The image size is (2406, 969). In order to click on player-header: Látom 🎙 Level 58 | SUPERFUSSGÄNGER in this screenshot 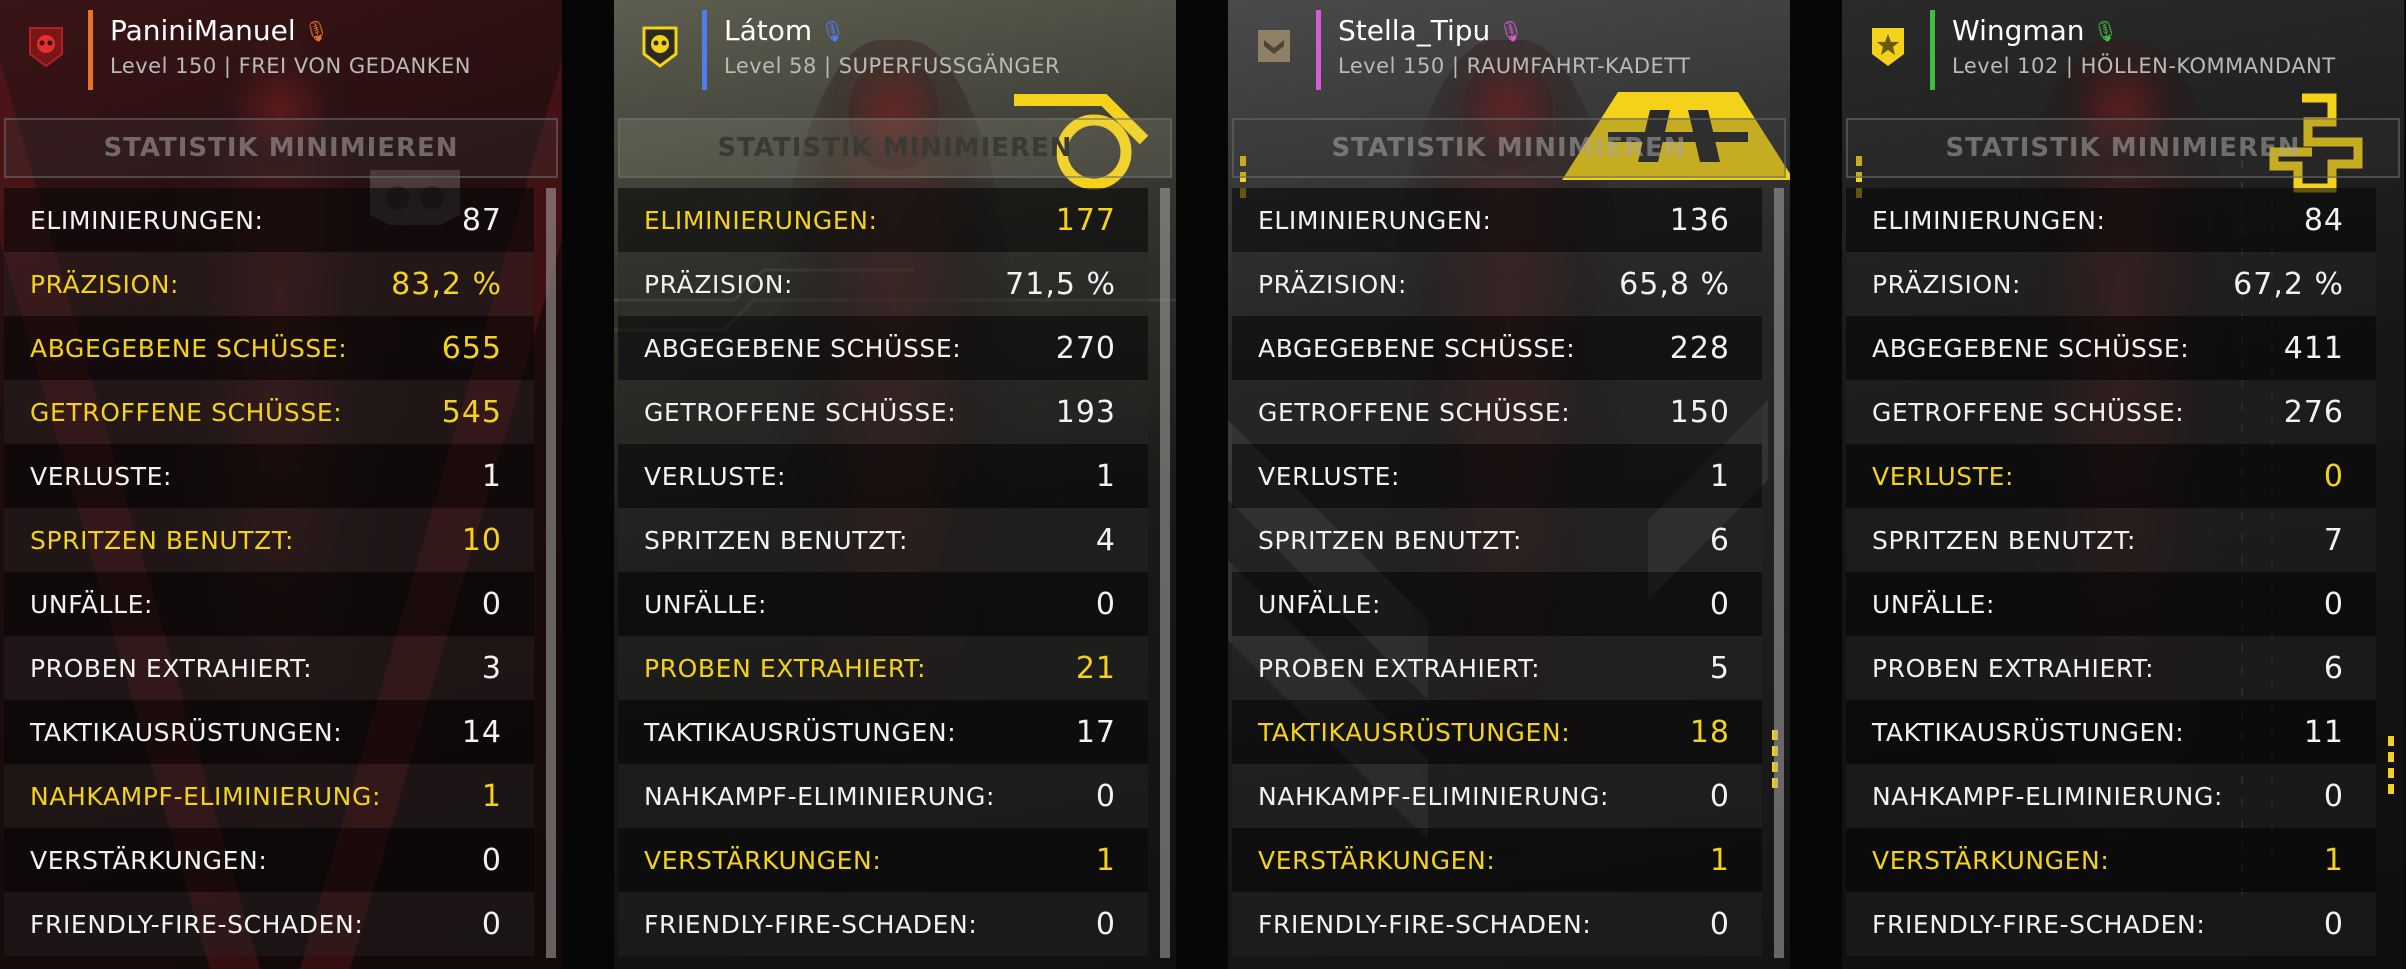, I will do `click(895, 46)`.